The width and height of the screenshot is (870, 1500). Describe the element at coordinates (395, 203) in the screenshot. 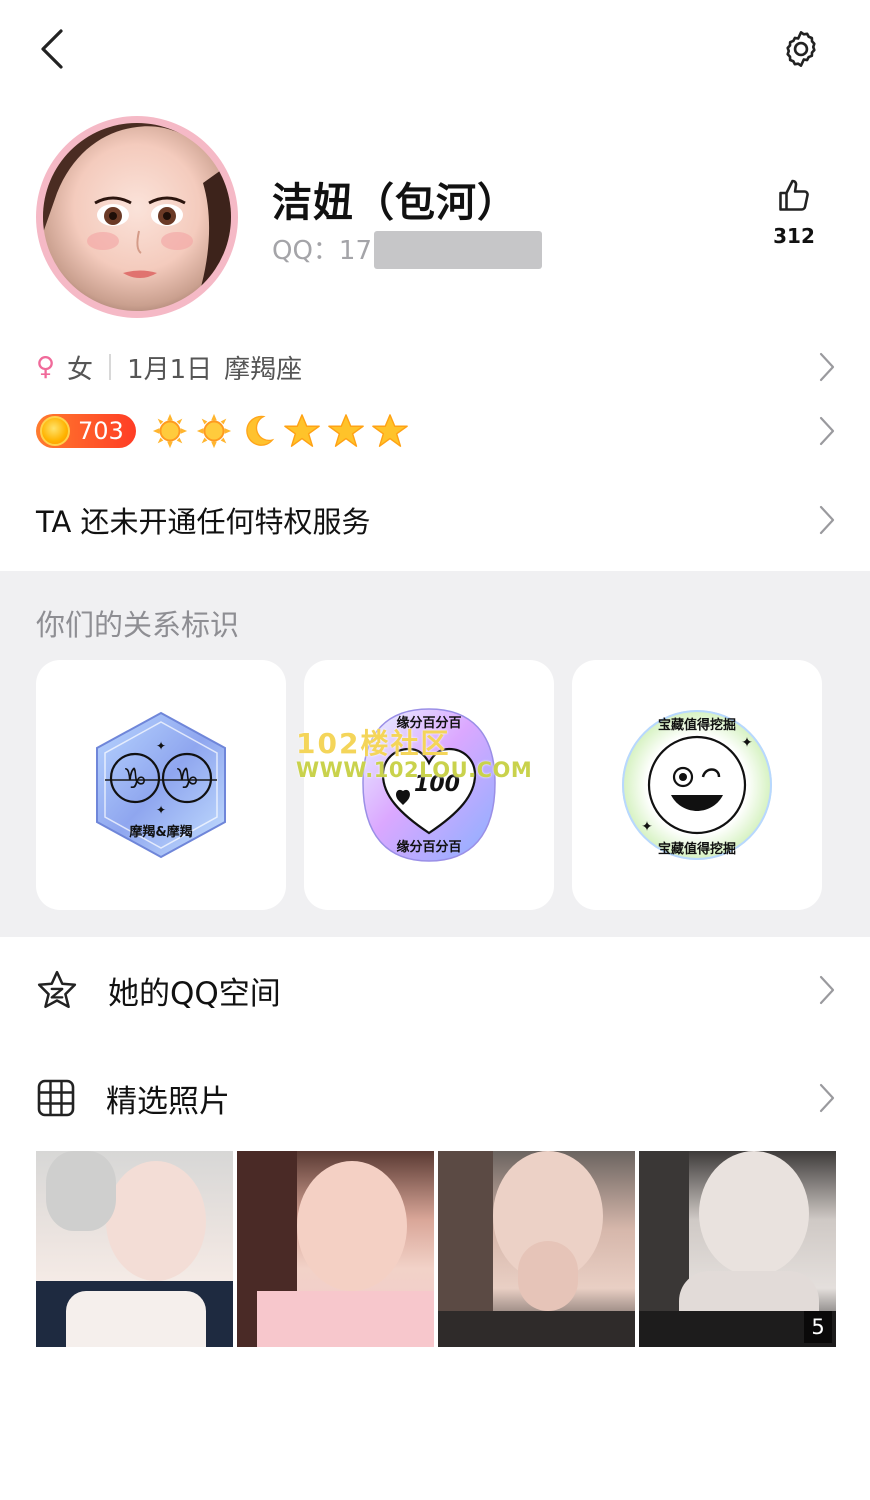

I see `profile-name: 洁妞（包河）` at that location.